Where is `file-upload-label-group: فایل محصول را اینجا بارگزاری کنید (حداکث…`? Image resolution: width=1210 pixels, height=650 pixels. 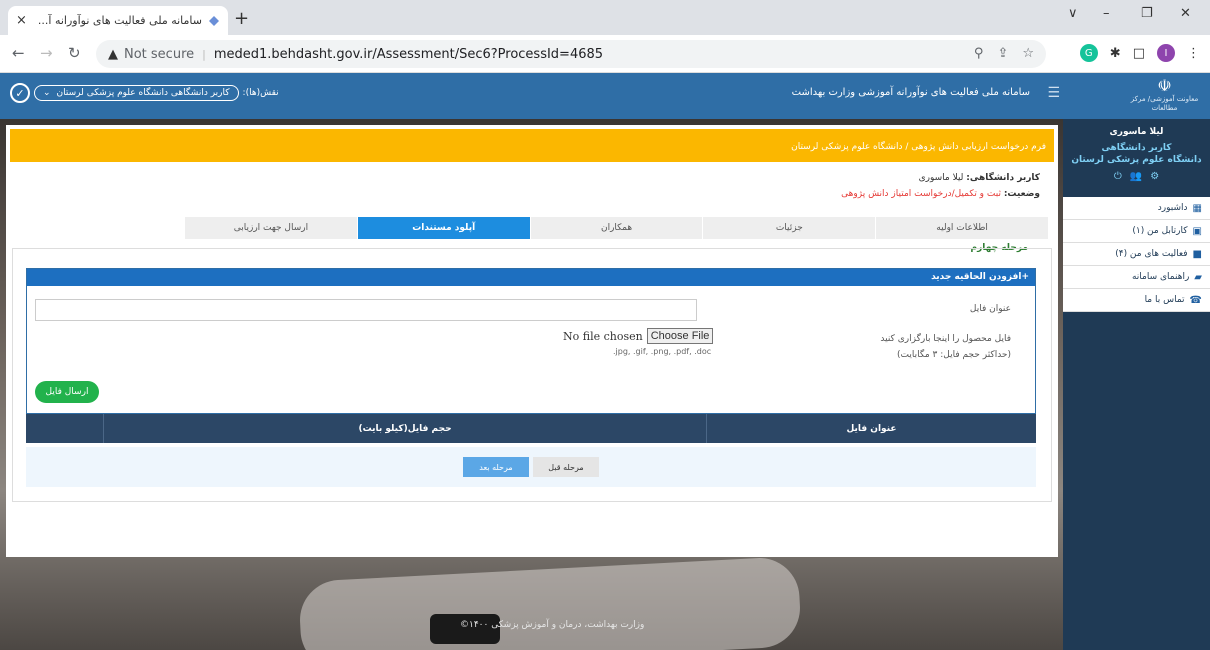 file-upload-label-group: فایل محصول را اینجا بارگزاری کنید (حداکث… is located at coordinates (945, 347).